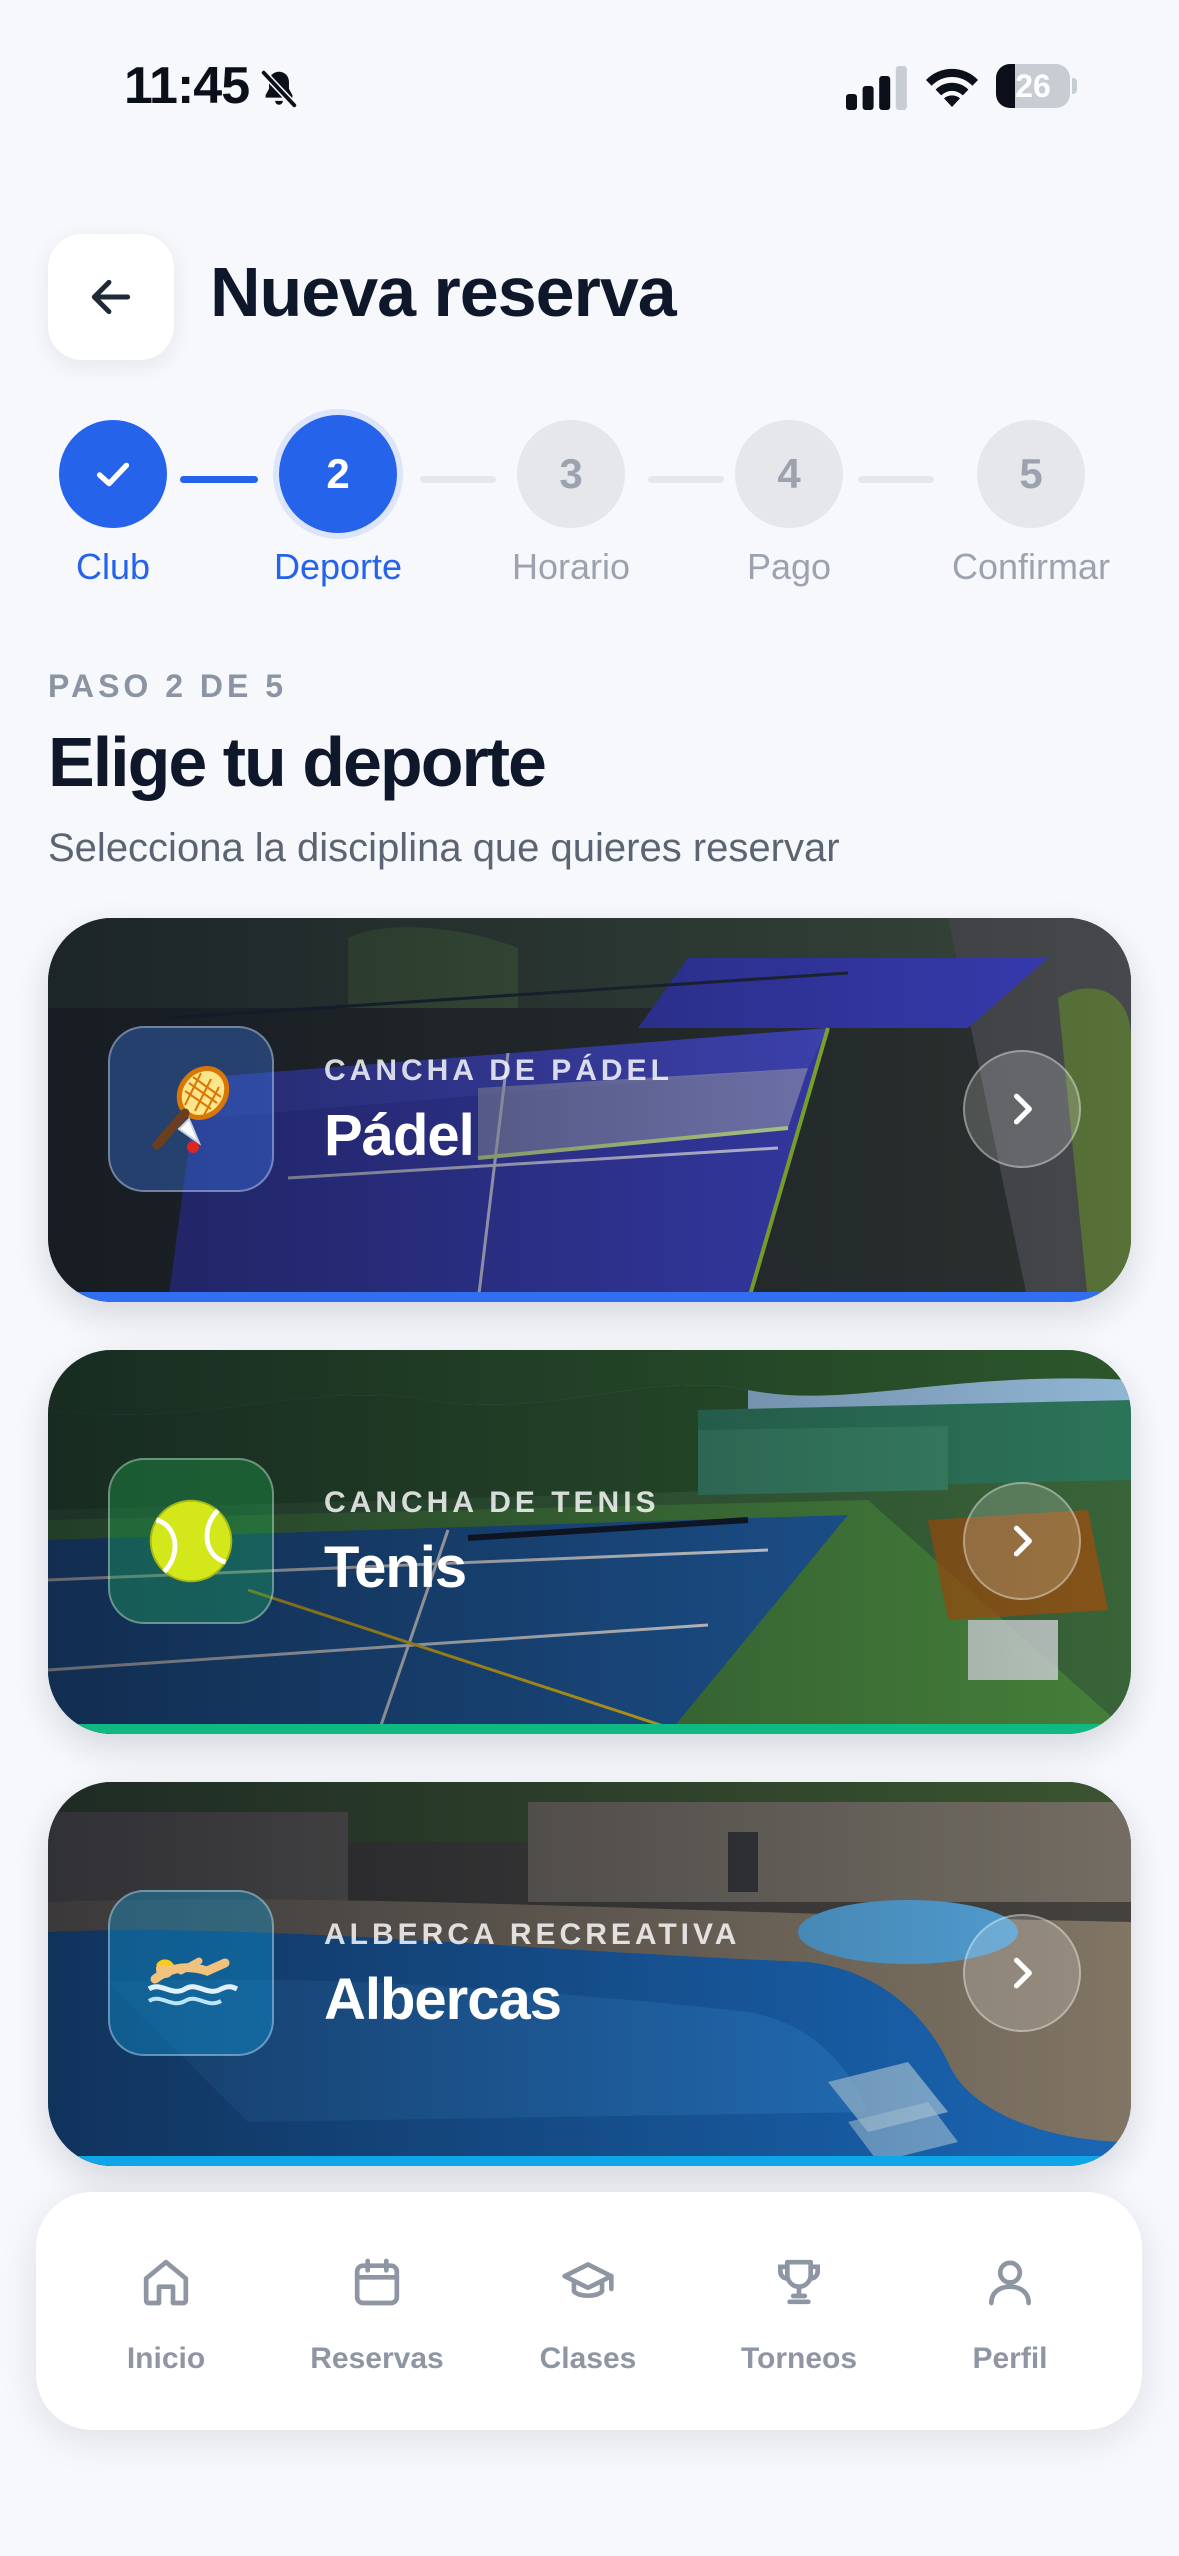  I want to click on nav-item-torneos: Torneos, so click(799, 2311).